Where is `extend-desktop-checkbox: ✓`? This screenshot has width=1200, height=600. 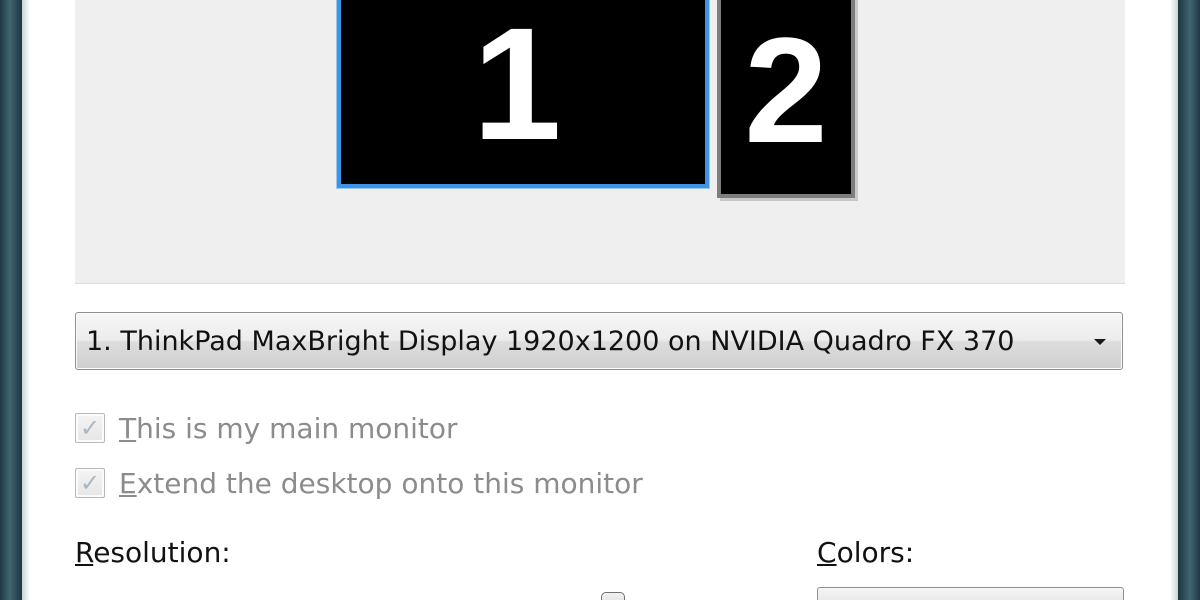
extend-desktop-checkbox: ✓ is located at coordinates (90, 483).